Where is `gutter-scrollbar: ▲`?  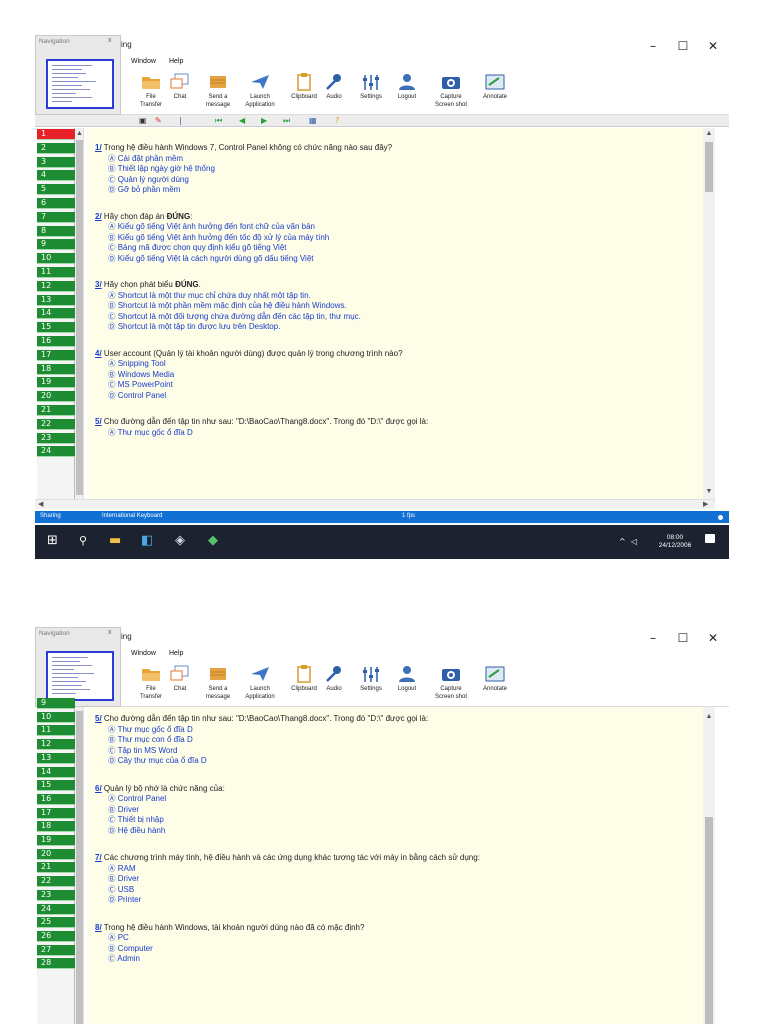
gutter-scrollbar: ▲ is located at coordinates (79, 313).